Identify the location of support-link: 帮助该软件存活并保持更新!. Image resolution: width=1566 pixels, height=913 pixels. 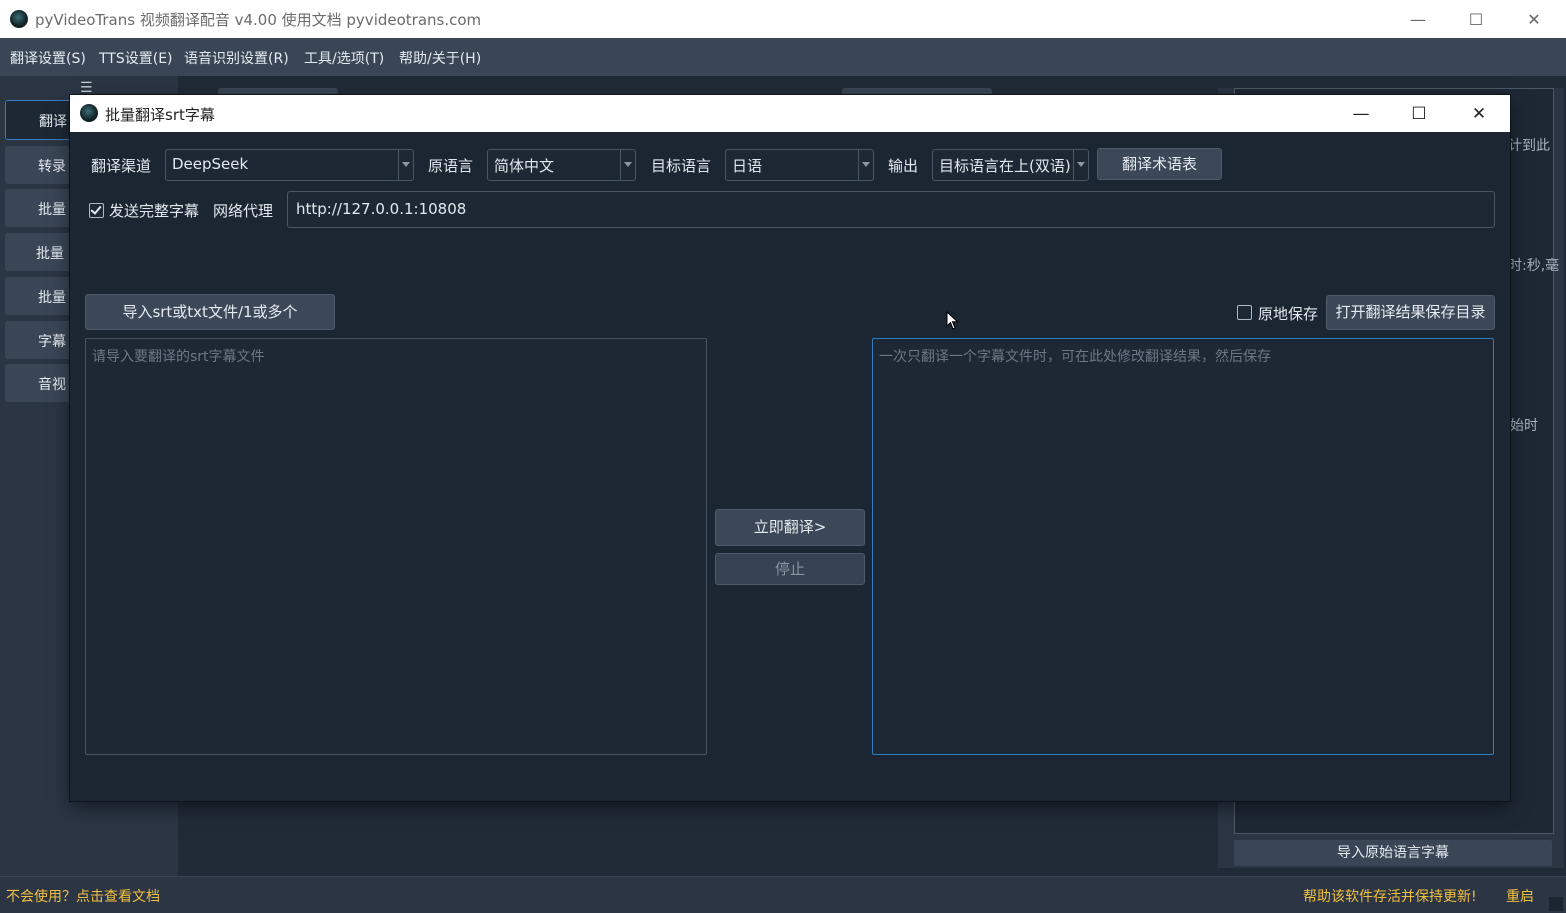
(1390, 896).